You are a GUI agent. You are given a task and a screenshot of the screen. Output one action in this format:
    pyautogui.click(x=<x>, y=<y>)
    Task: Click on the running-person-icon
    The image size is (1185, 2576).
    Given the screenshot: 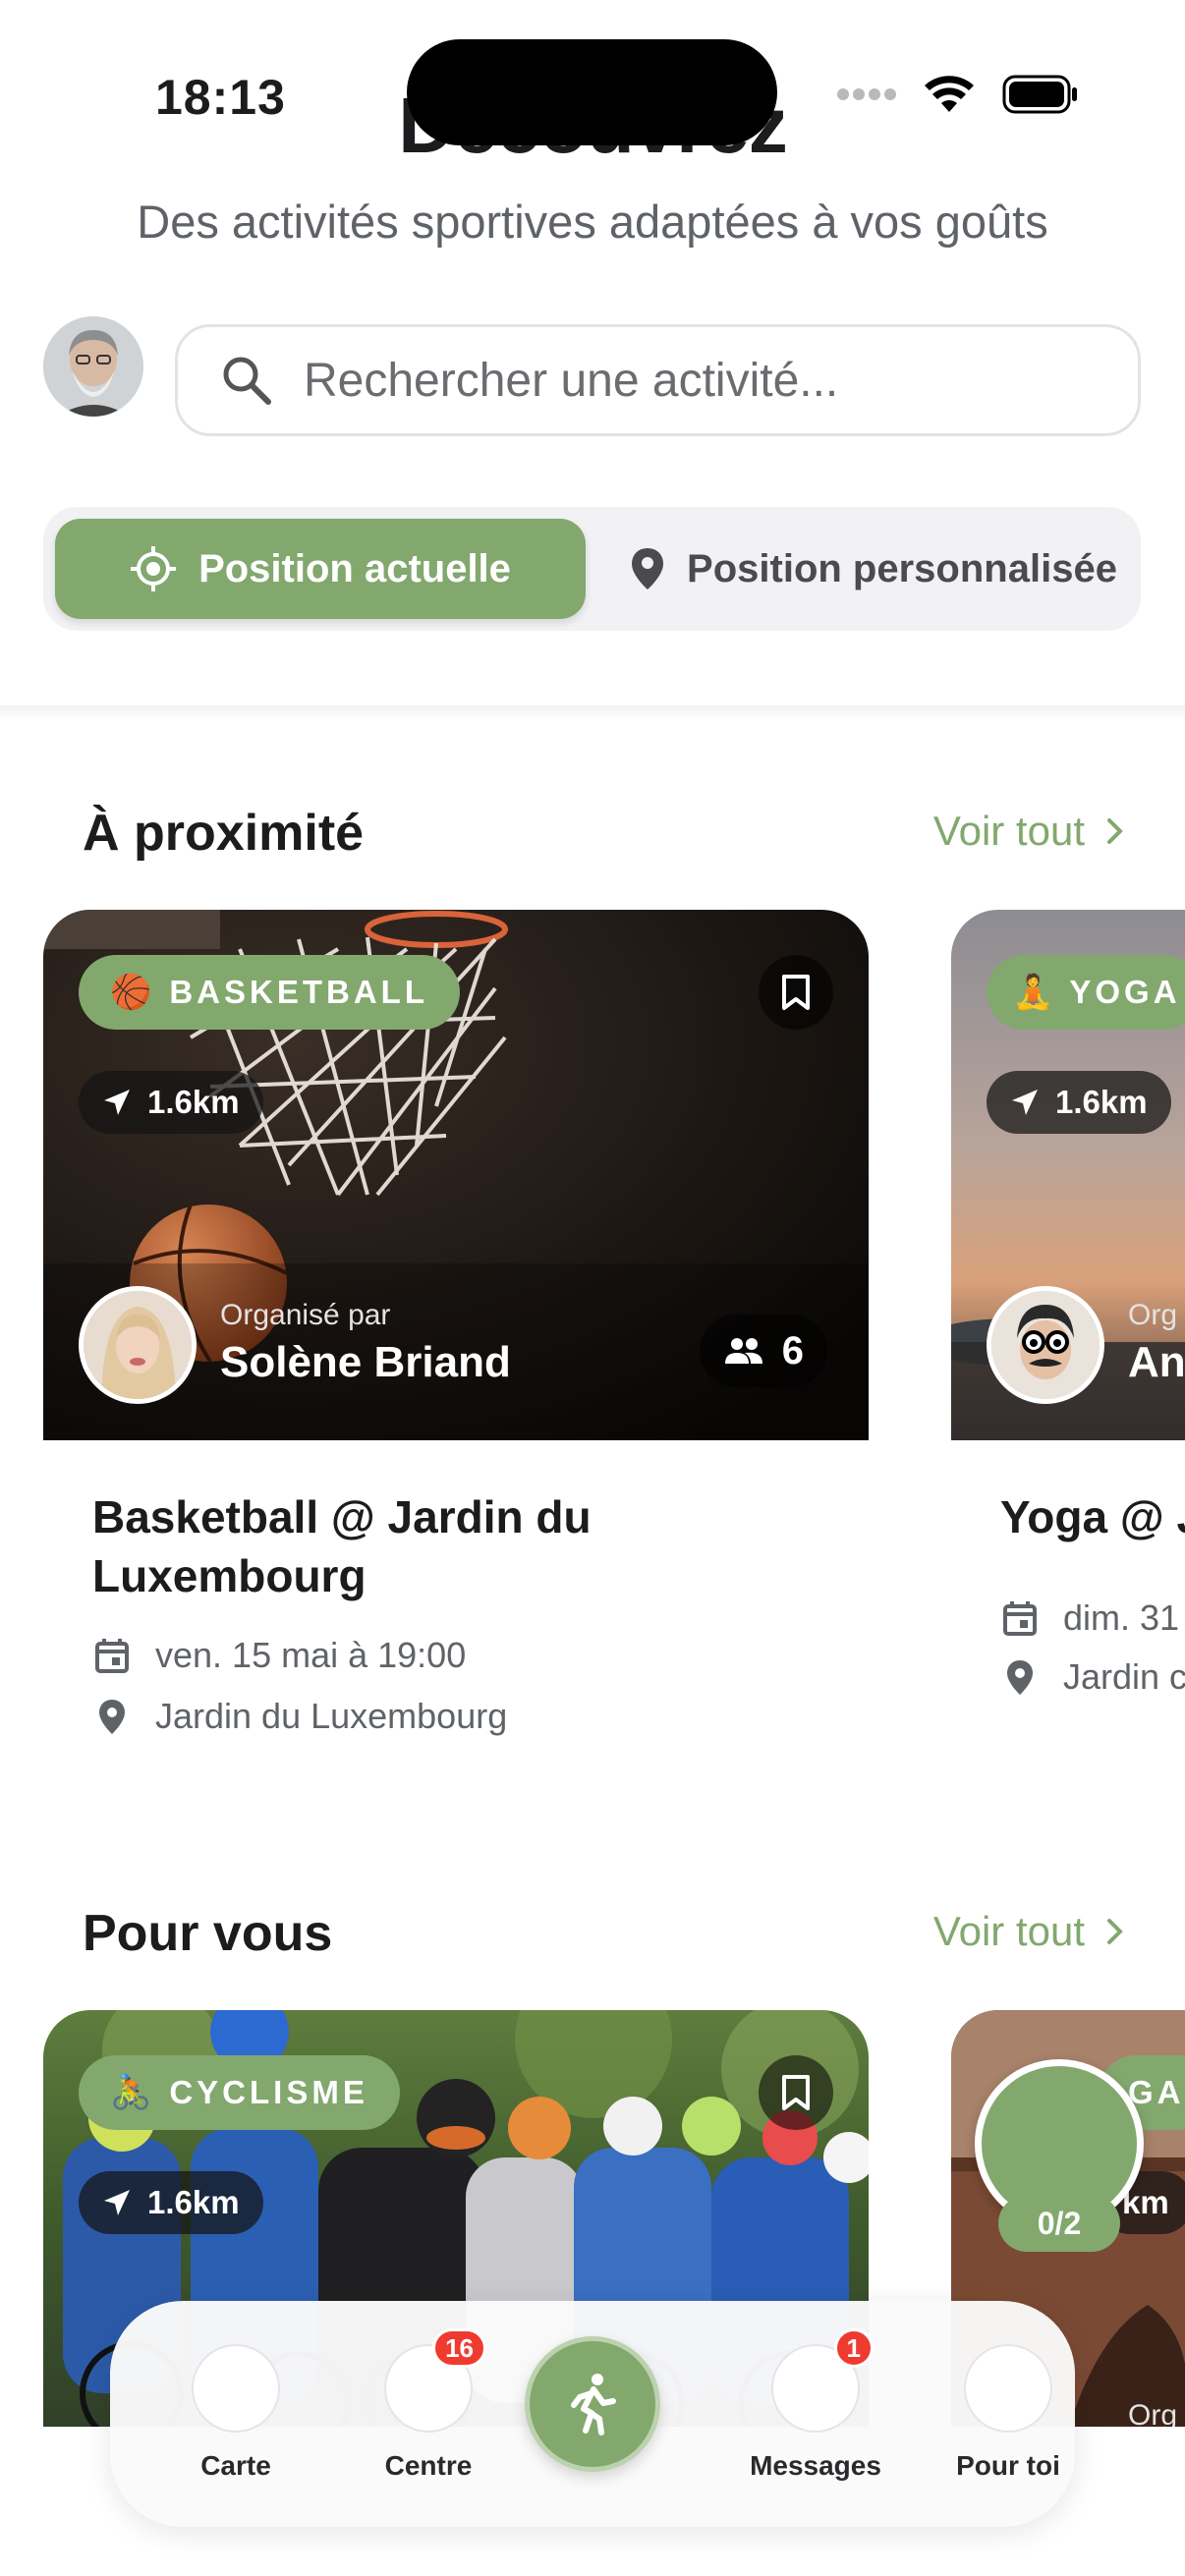 What is the action you would take?
    pyautogui.click(x=594, y=2405)
    